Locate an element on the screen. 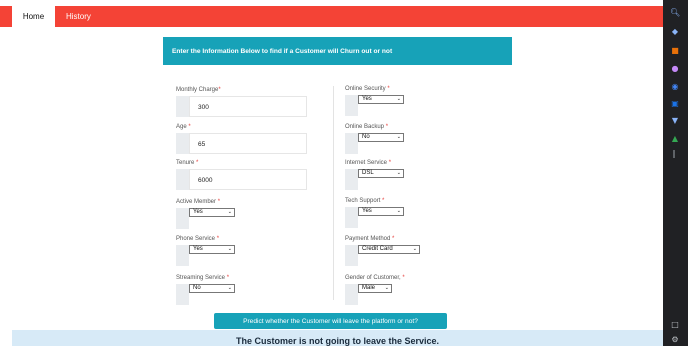  internet-service-field: Internet Service * DSL ⌄ is located at coordinates (374, 175).